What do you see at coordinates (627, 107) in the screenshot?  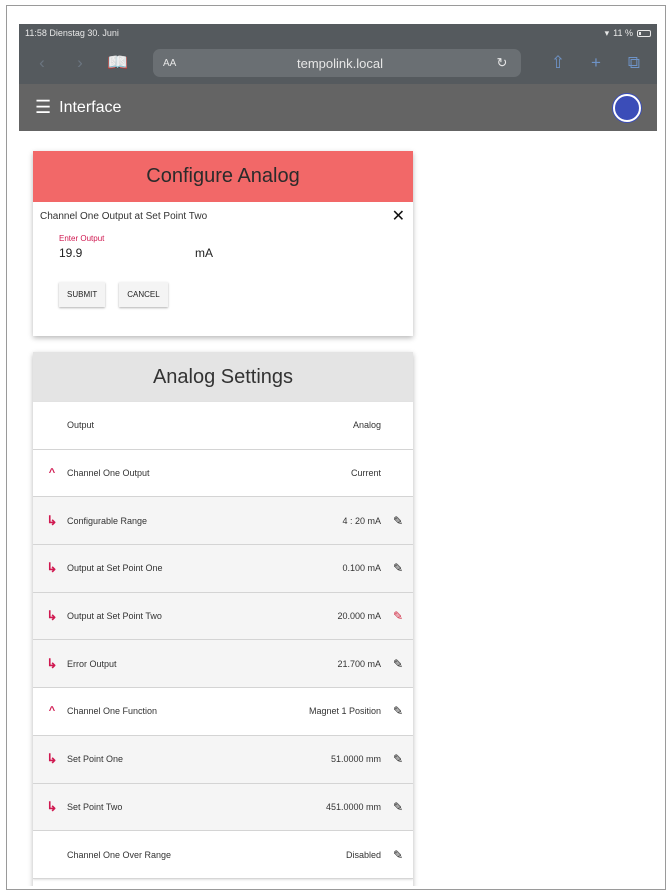 I see `avatar` at bounding box center [627, 107].